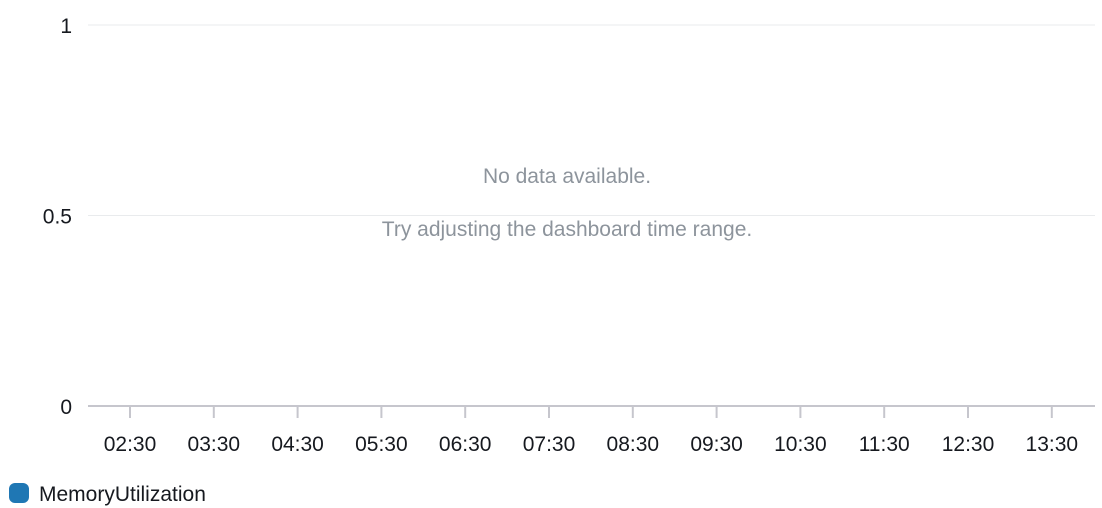 This screenshot has height=508, width=1102. Describe the element at coordinates (122, 494) in the screenshot. I see `legend-label-memory-utilization: MemoryUtilization` at that location.